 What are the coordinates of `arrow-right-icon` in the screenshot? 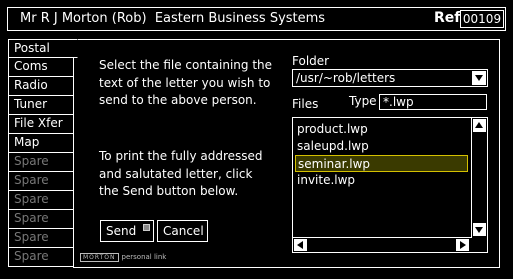 It's located at (463, 245).